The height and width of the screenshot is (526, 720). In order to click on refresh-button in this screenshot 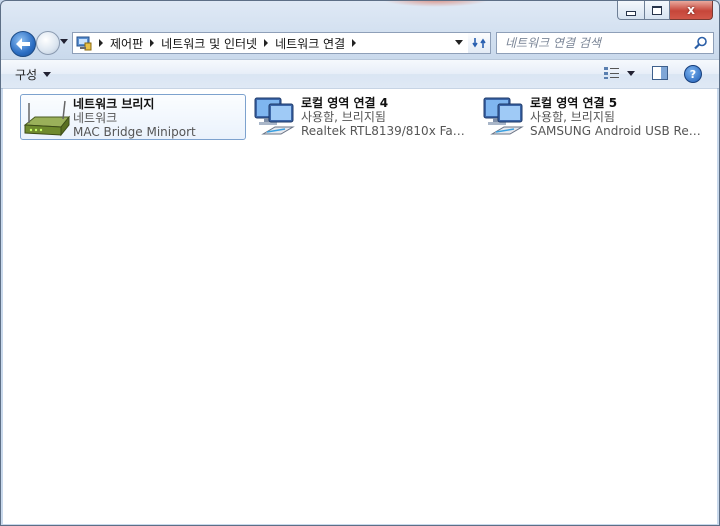, I will do `click(479, 43)`.